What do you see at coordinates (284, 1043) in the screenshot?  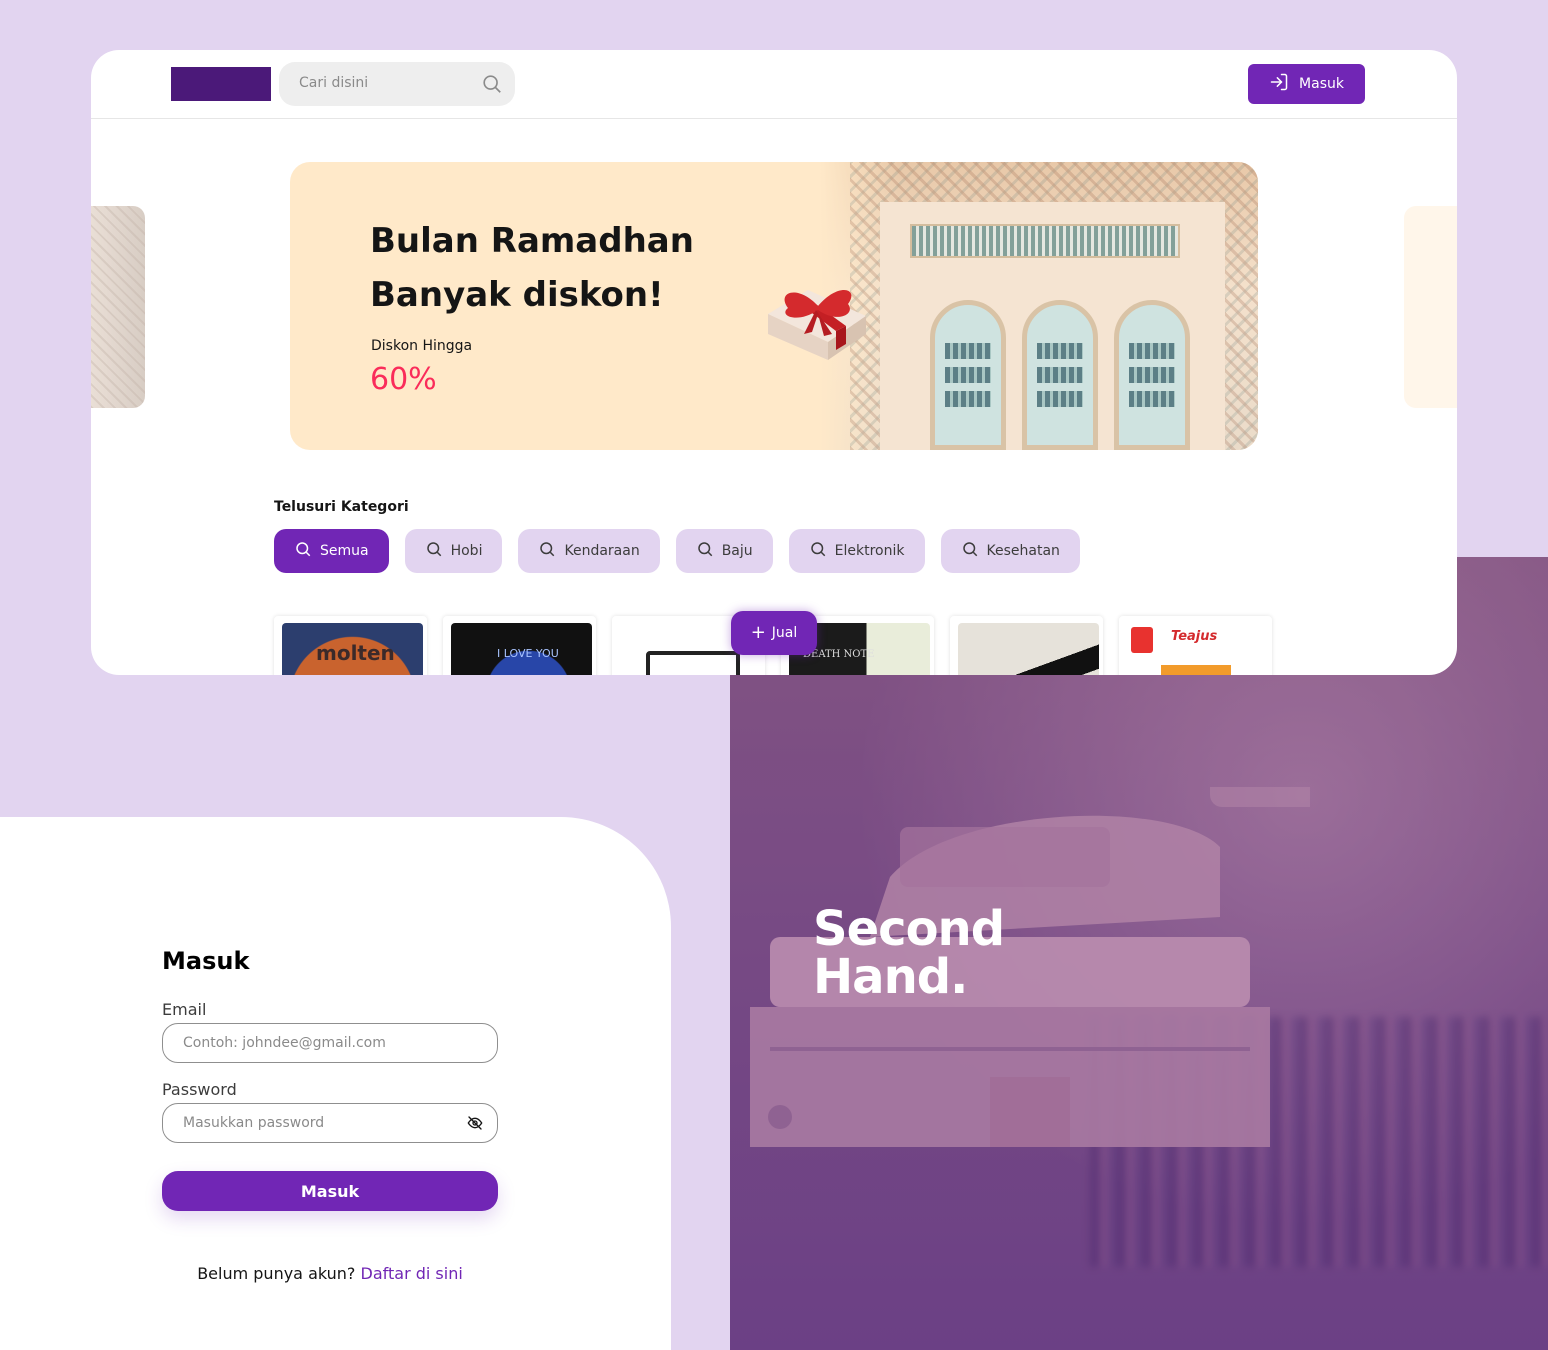 I see `email-placeholder: Contoh: johndee@gmail.com` at bounding box center [284, 1043].